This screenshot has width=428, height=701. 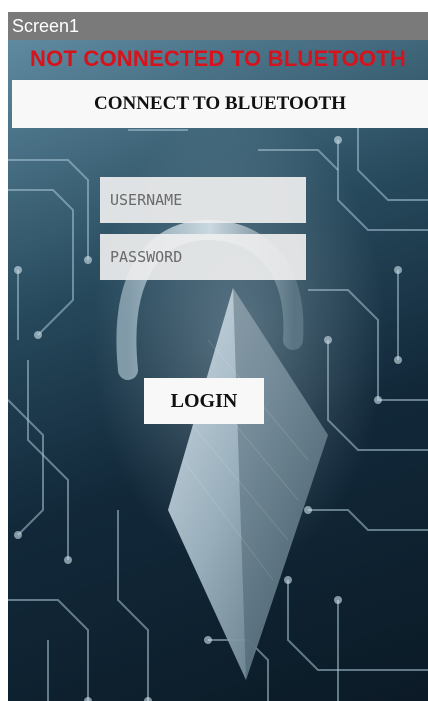 What do you see at coordinates (218, 26) in the screenshot?
I see `screen-title: Screen1` at bounding box center [218, 26].